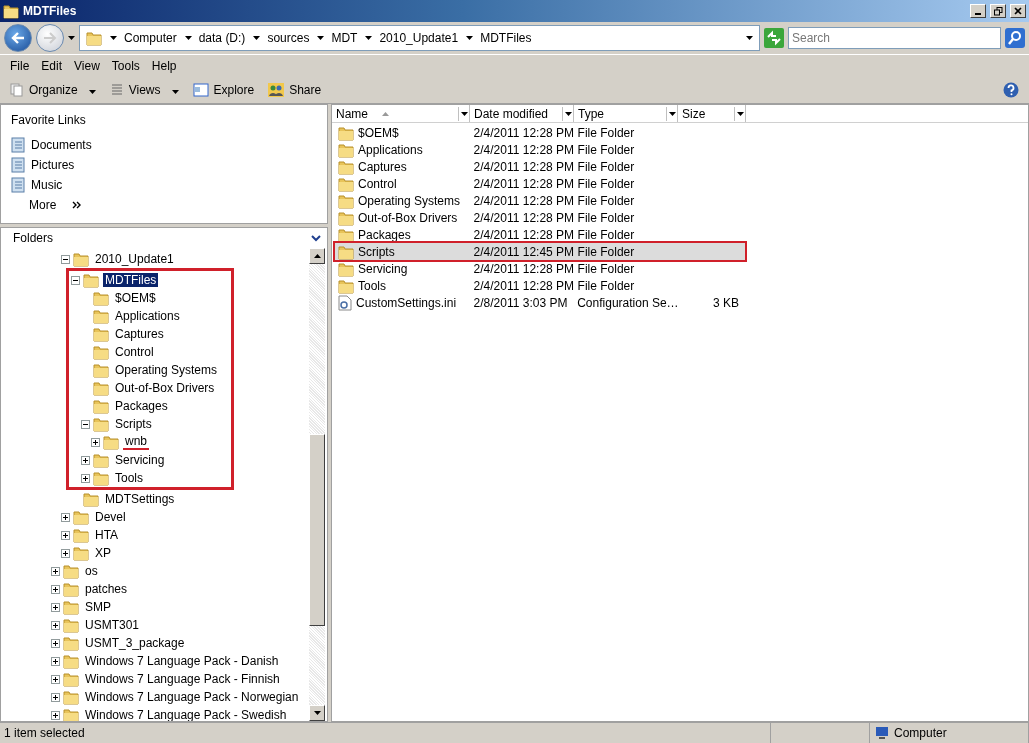 This screenshot has width=1029, height=743. What do you see at coordinates (136, 442) in the screenshot?
I see `tree-item: wnb` at bounding box center [136, 442].